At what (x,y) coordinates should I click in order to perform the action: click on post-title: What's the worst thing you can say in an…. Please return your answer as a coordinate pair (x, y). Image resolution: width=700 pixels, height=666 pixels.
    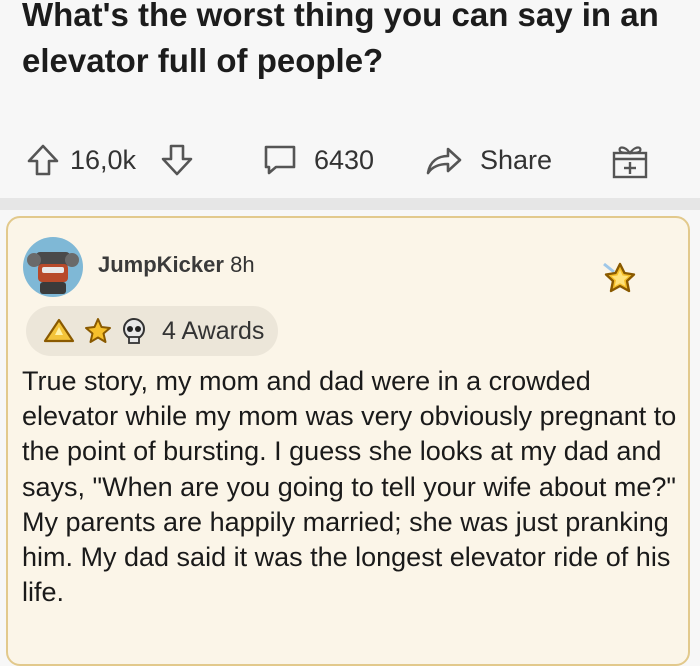
    Looking at the image, I should click on (340, 39).